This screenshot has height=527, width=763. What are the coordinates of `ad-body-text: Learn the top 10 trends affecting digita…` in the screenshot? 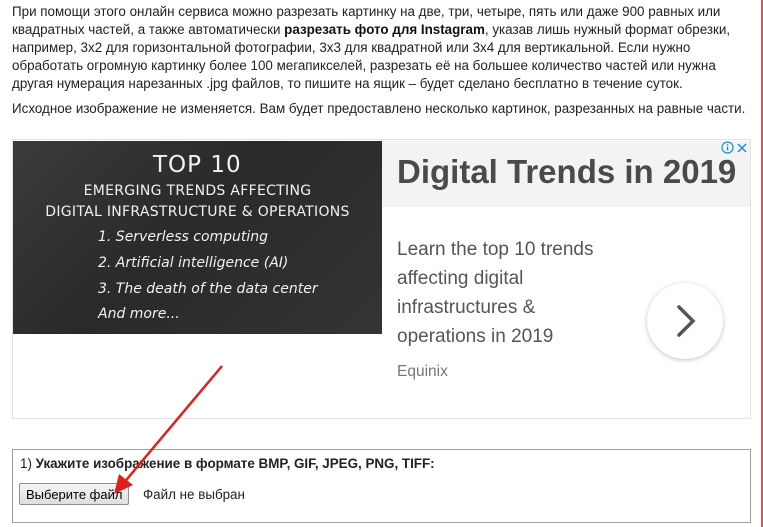 It's located at (512, 293).